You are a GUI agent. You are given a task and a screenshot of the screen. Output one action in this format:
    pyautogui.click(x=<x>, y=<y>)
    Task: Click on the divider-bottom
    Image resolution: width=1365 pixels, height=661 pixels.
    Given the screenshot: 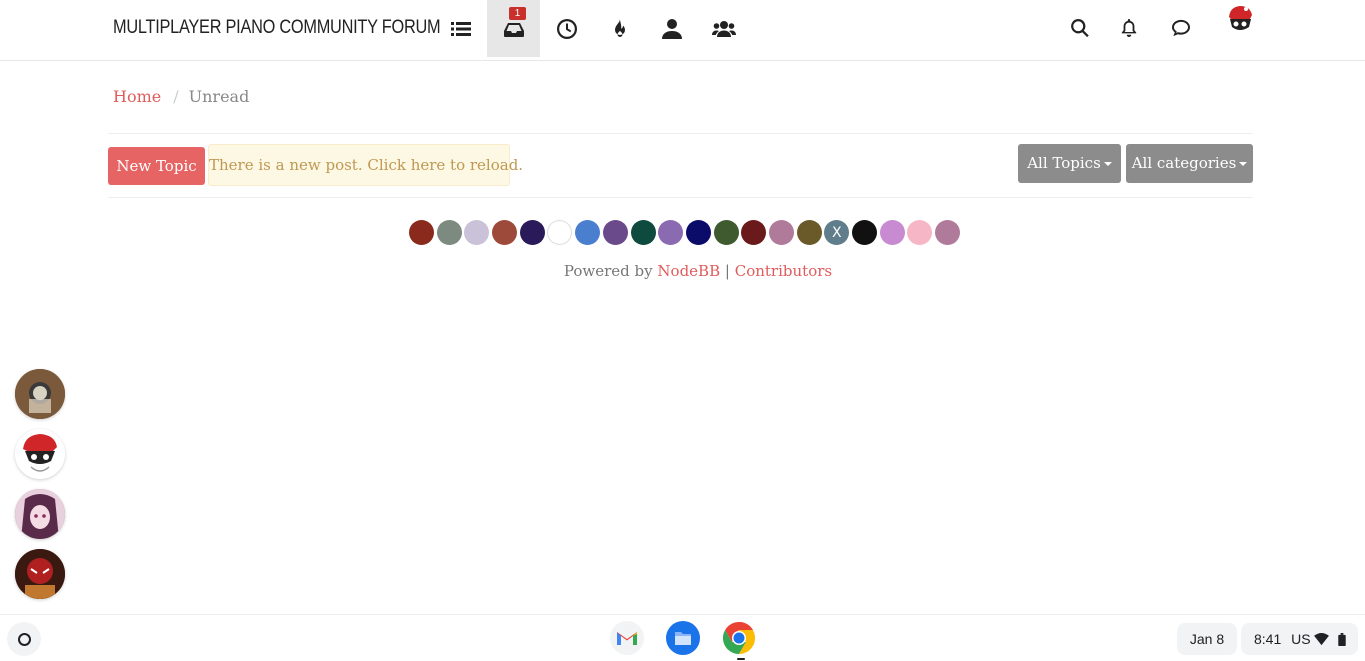 What is the action you would take?
    pyautogui.click(x=680, y=197)
    